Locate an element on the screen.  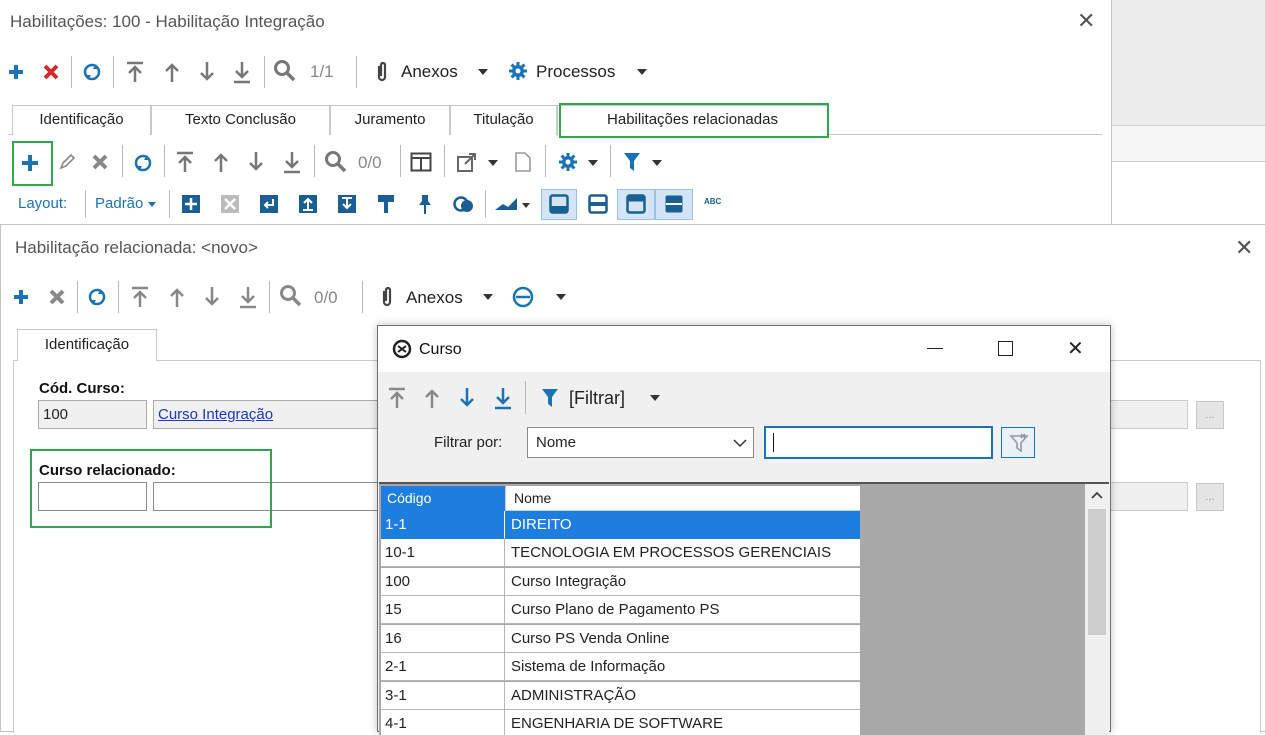
layout-select: Padrão is located at coordinates (125, 203).